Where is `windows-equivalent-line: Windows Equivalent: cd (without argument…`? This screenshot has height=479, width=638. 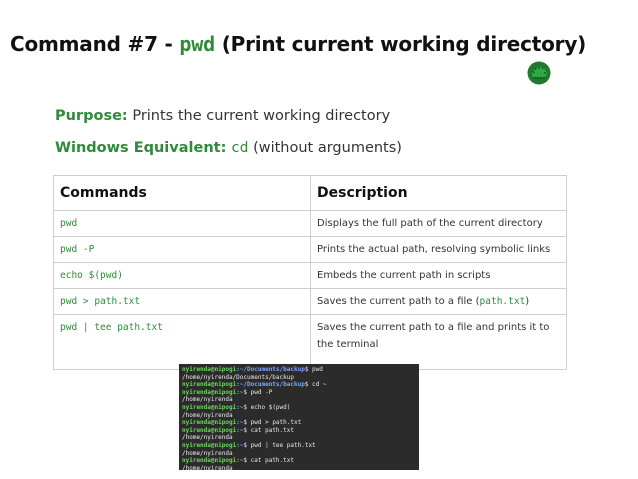
windows-equivalent-line: Windows Equivalent: cd (without argument… is located at coordinates (228, 148).